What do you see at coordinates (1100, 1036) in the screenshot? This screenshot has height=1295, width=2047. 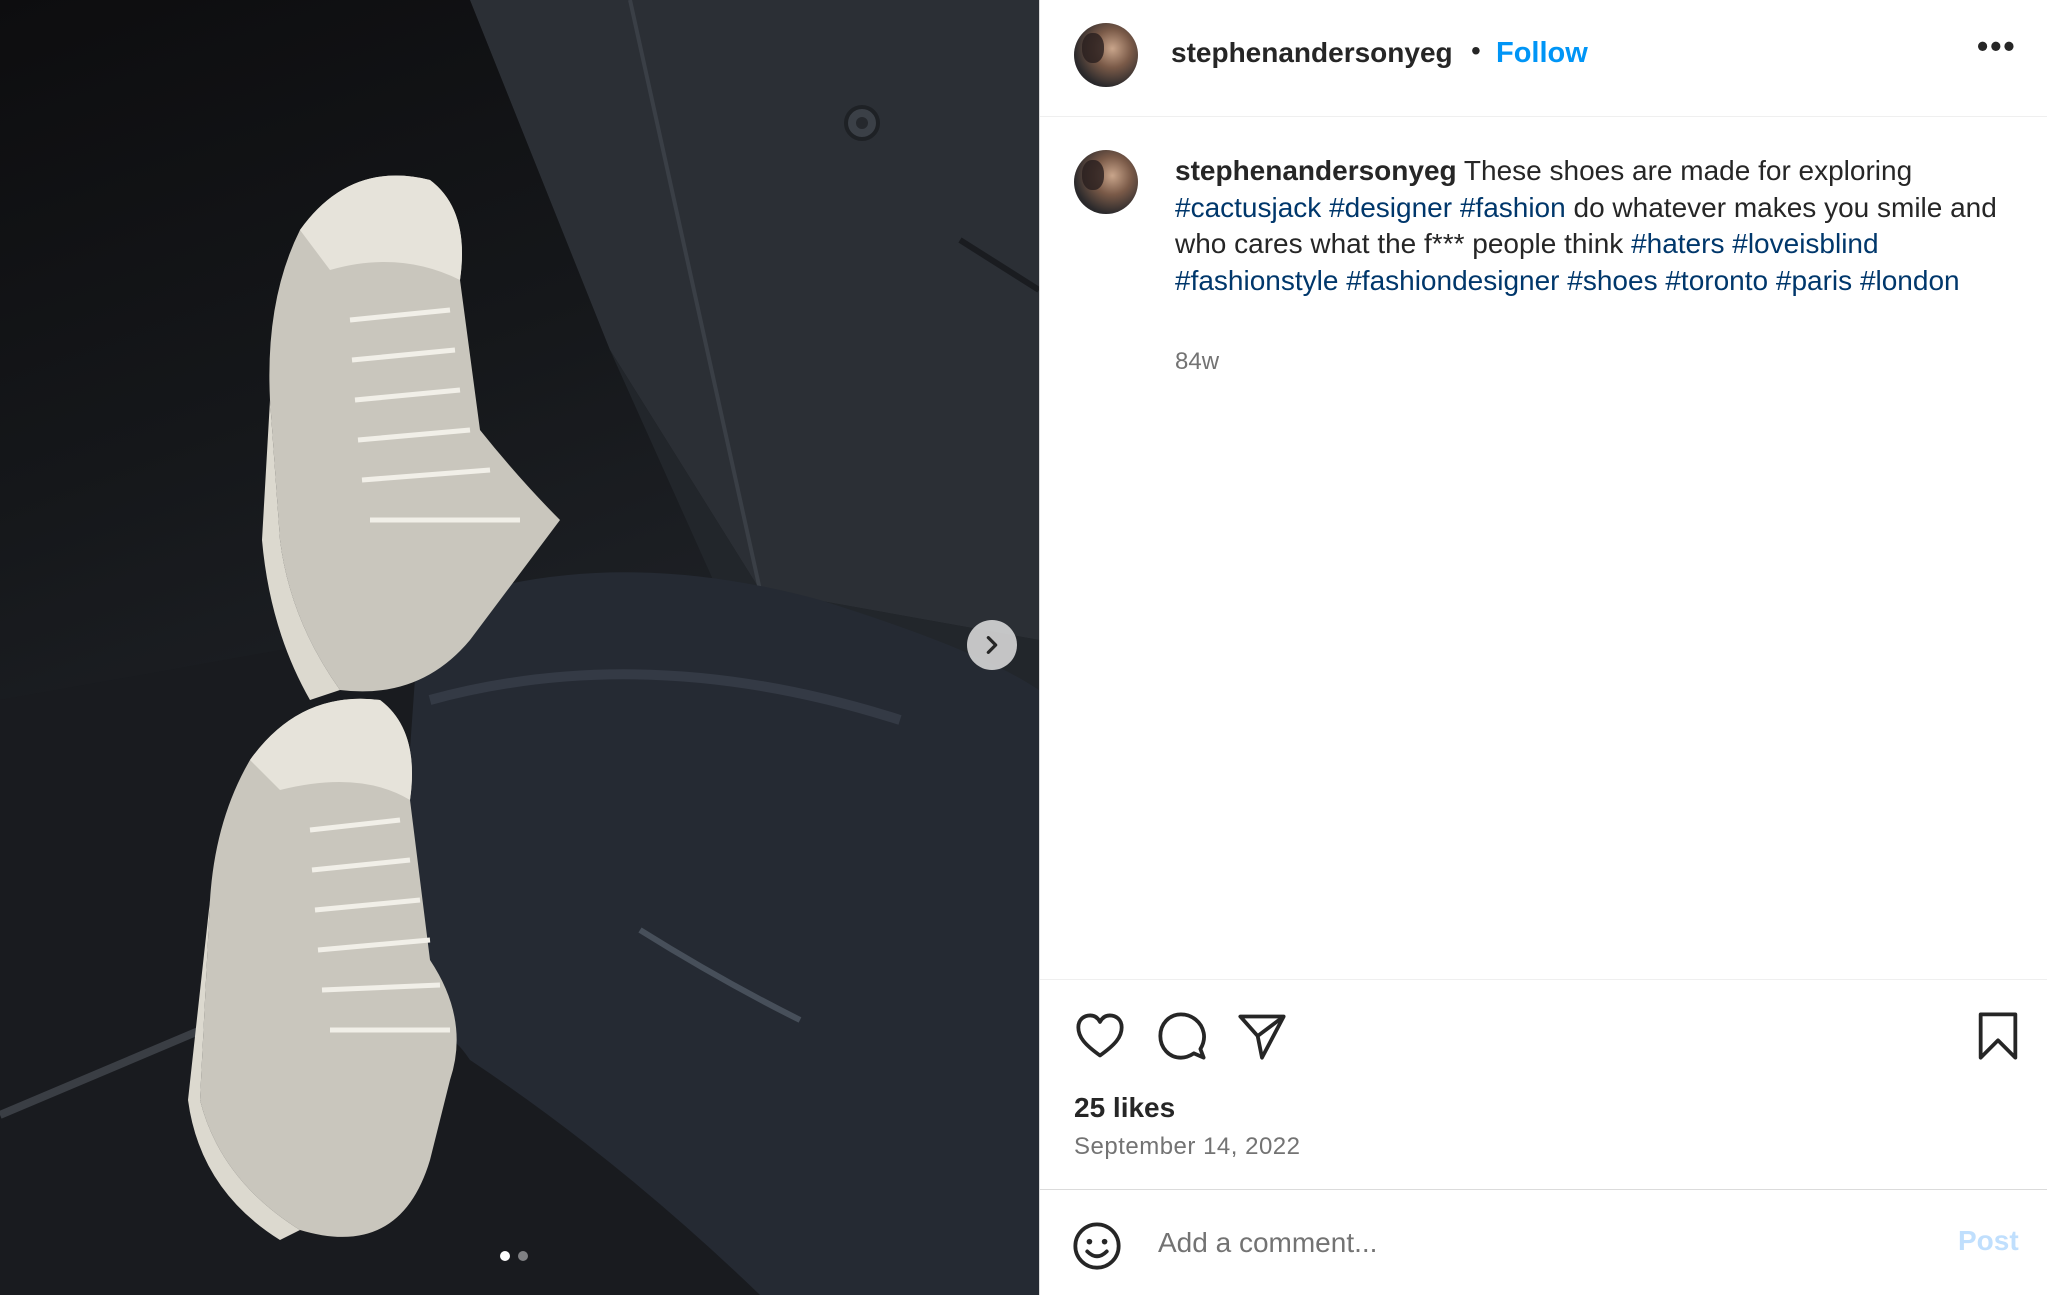 I see `heart-icon` at bounding box center [1100, 1036].